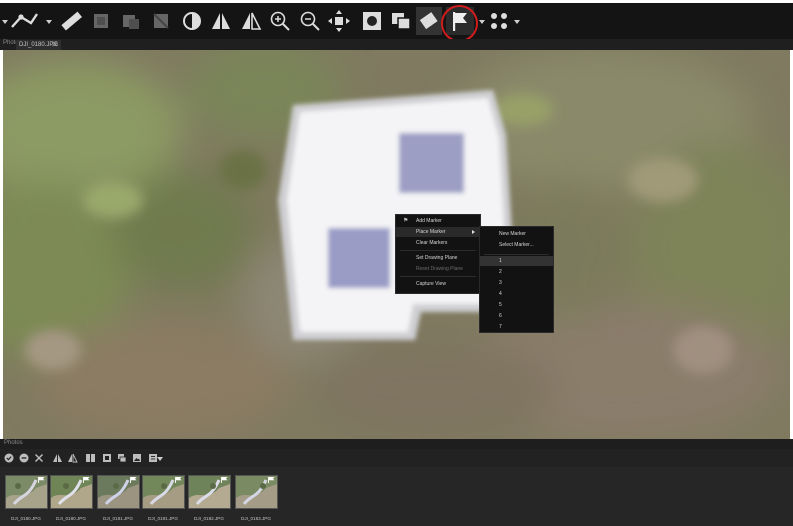 This screenshot has width=793, height=526. I want to click on check-circle-icon, so click(8, 457).